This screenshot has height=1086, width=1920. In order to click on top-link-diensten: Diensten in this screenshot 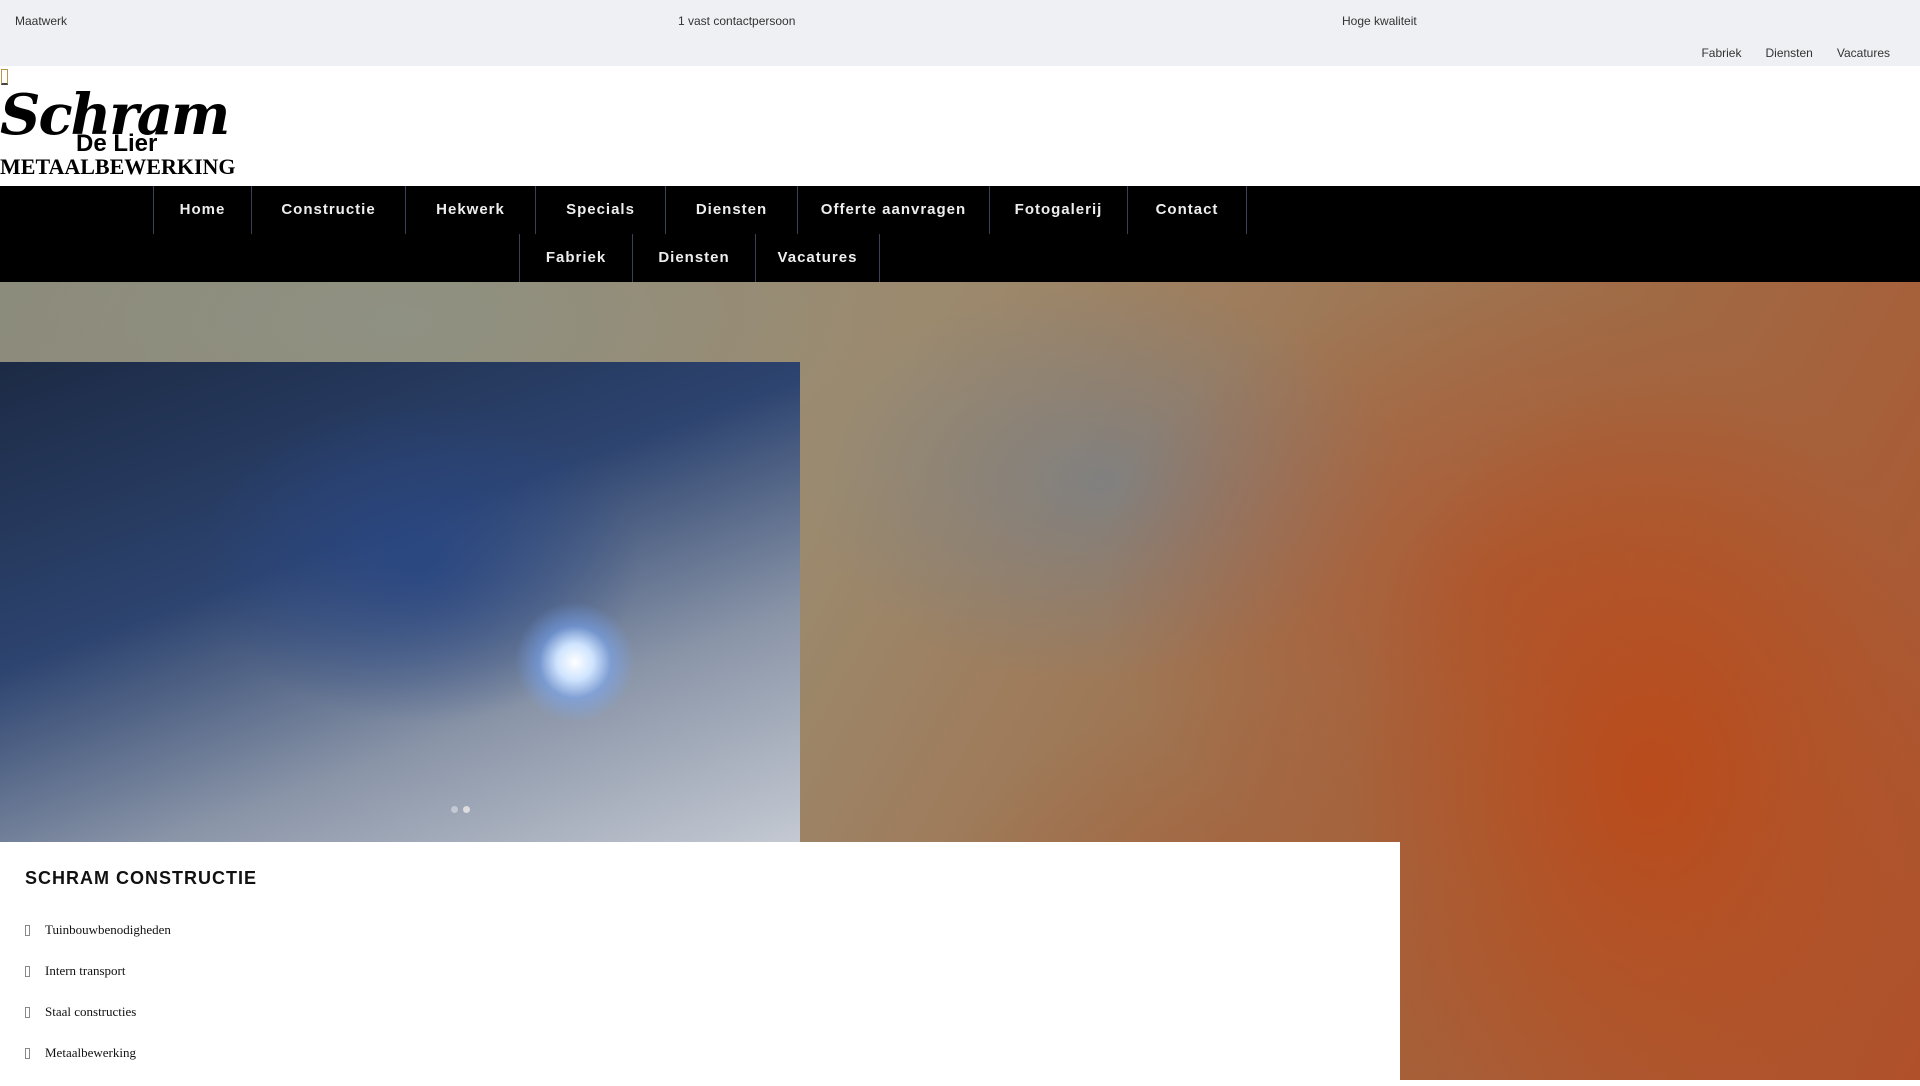, I will do `click(1788, 53)`.